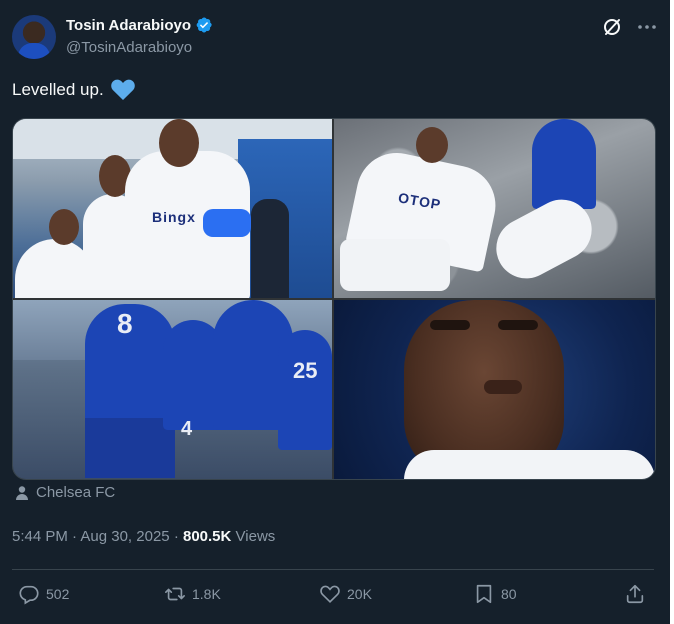 Image resolution: width=674 pixels, height=624 pixels. Describe the element at coordinates (207, 536) in the screenshot. I see `views-count: 800.5K` at that location.